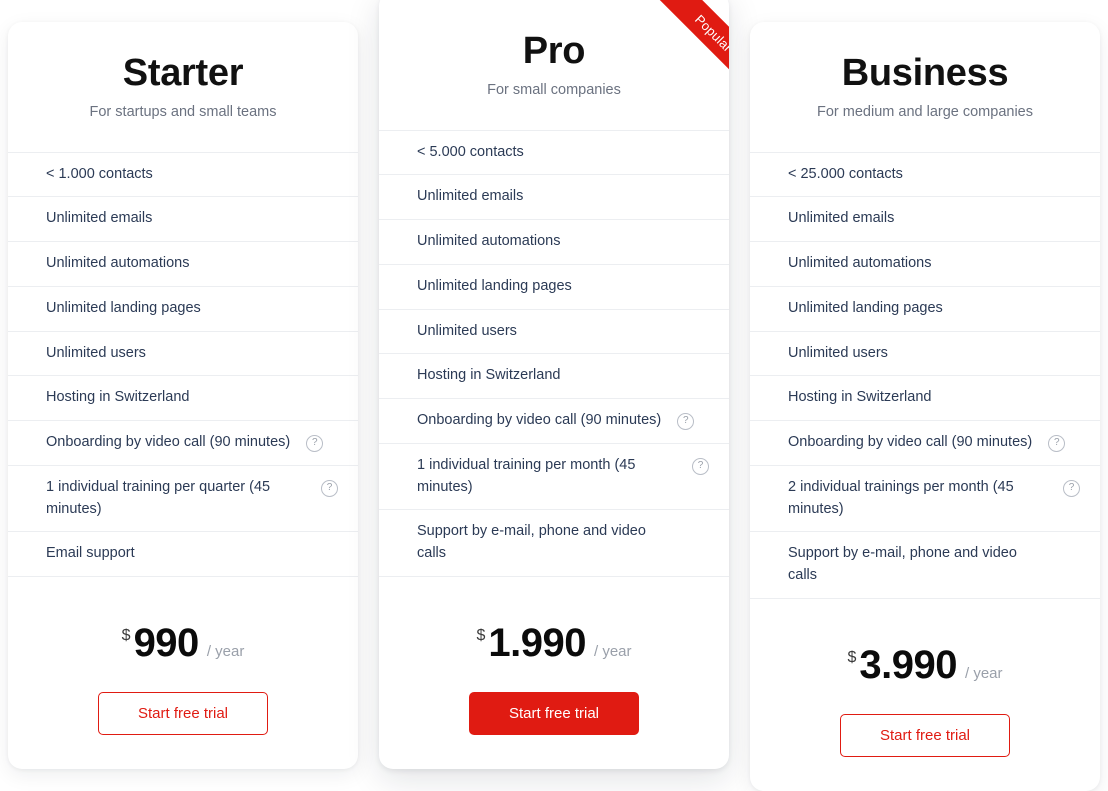 The width and height of the screenshot is (1108, 791). What do you see at coordinates (925, 111) in the screenshot?
I see `plan-tagline: For medium and large companies` at bounding box center [925, 111].